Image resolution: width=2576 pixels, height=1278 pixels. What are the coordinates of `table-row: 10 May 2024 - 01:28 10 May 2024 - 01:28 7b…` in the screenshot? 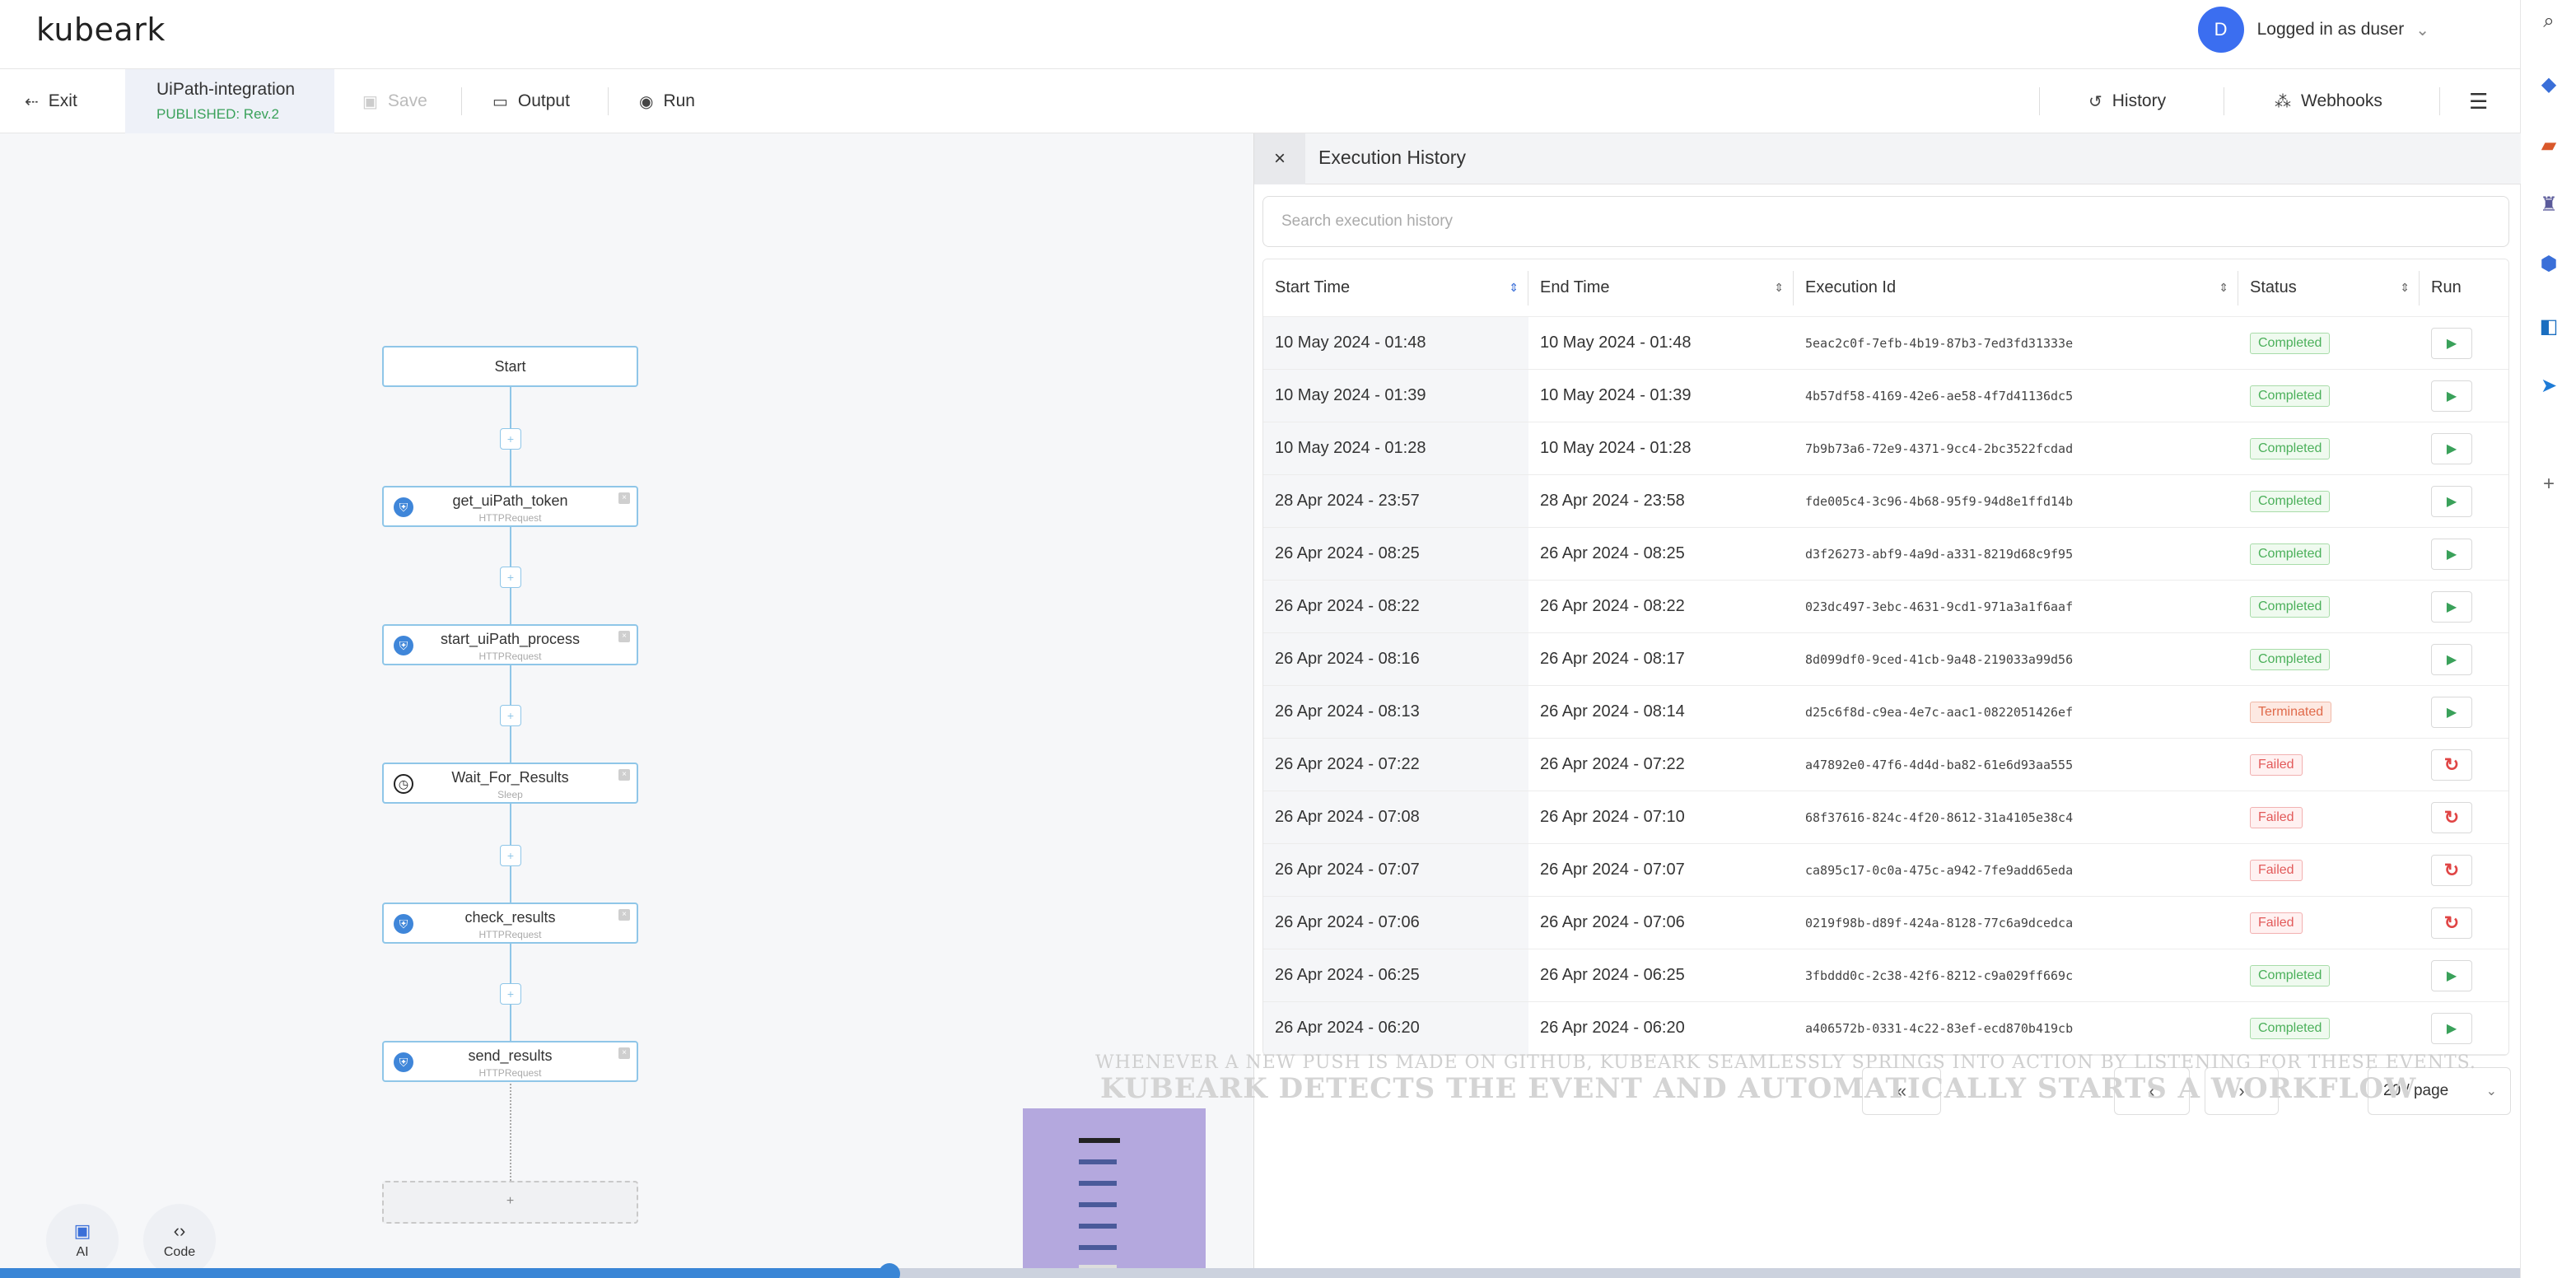 It's located at (1885, 448).